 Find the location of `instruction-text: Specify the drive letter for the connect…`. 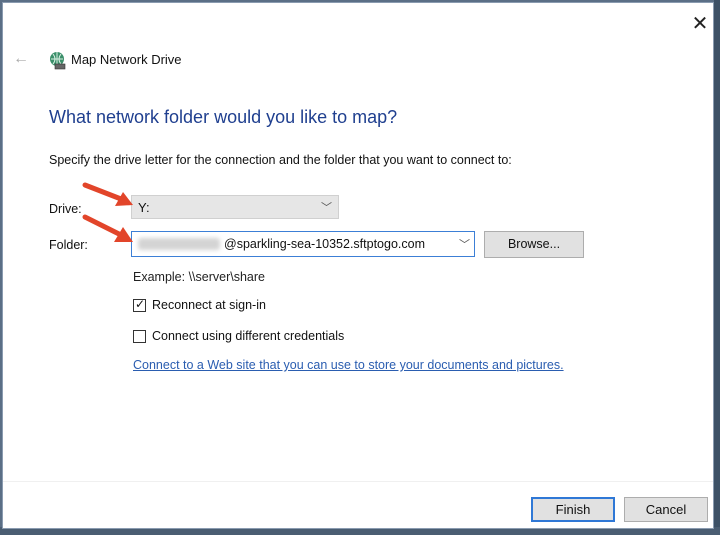

instruction-text: Specify the drive letter for the connect… is located at coordinates (280, 160).